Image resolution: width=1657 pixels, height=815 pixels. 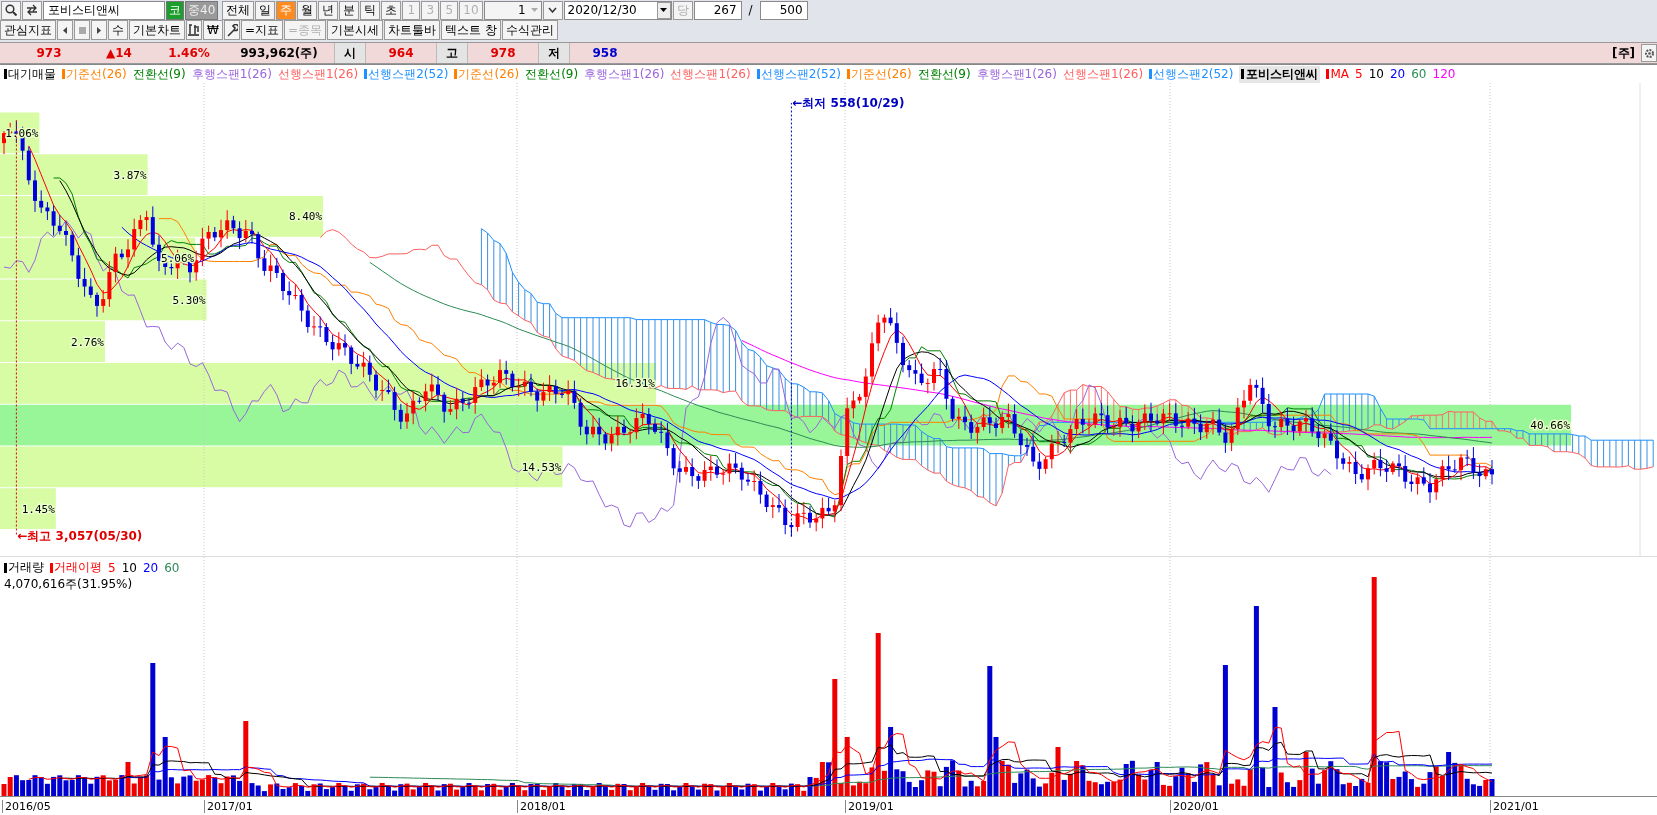 What do you see at coordinates (848, 103) in the screenshot?
I see `annotation-label: ←최저 558(10/29)` at bounding box center [848, 103].